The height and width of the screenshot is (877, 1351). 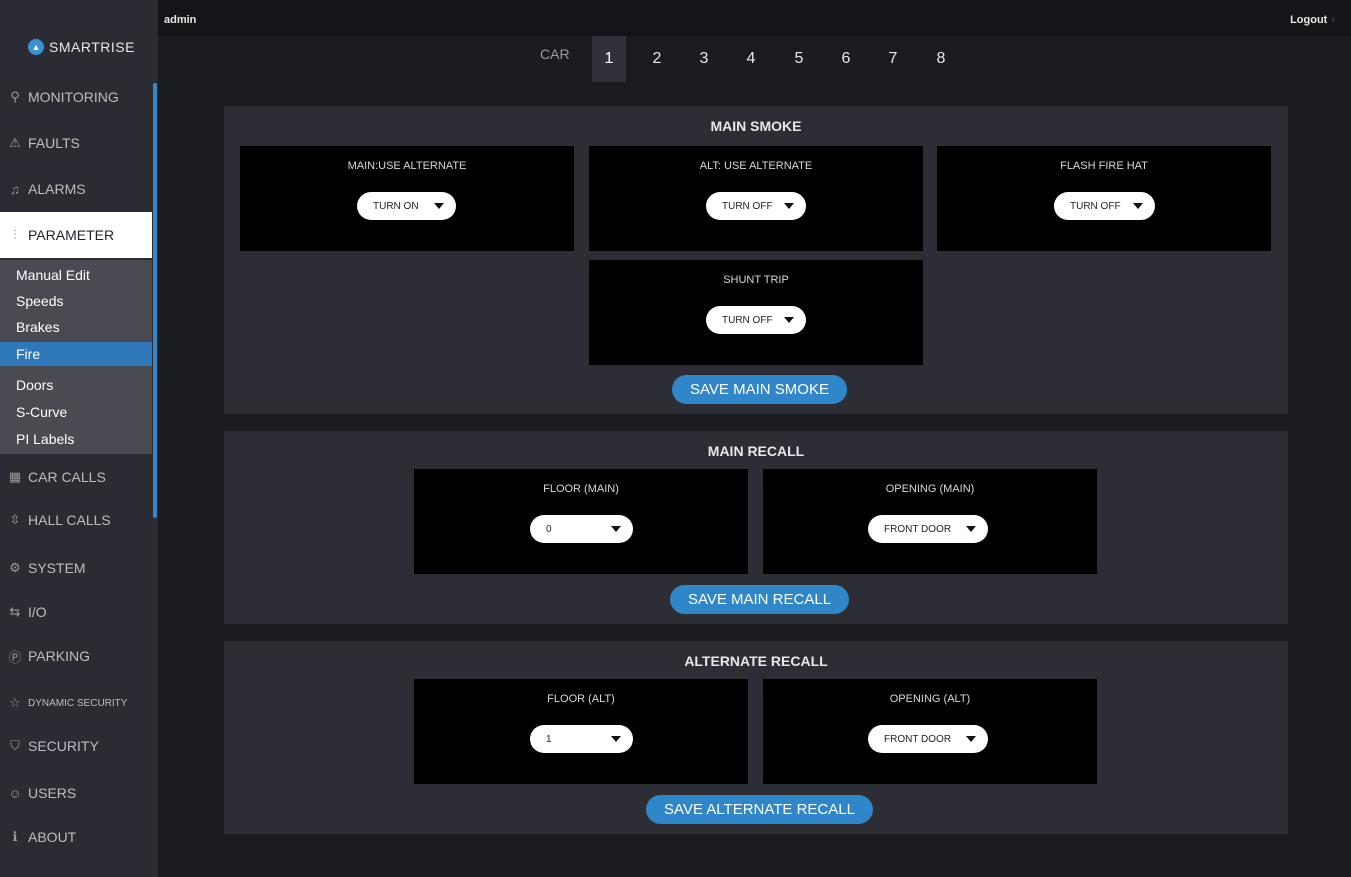 I want to click on users-icon: ☺, so click(x=15, y=793).